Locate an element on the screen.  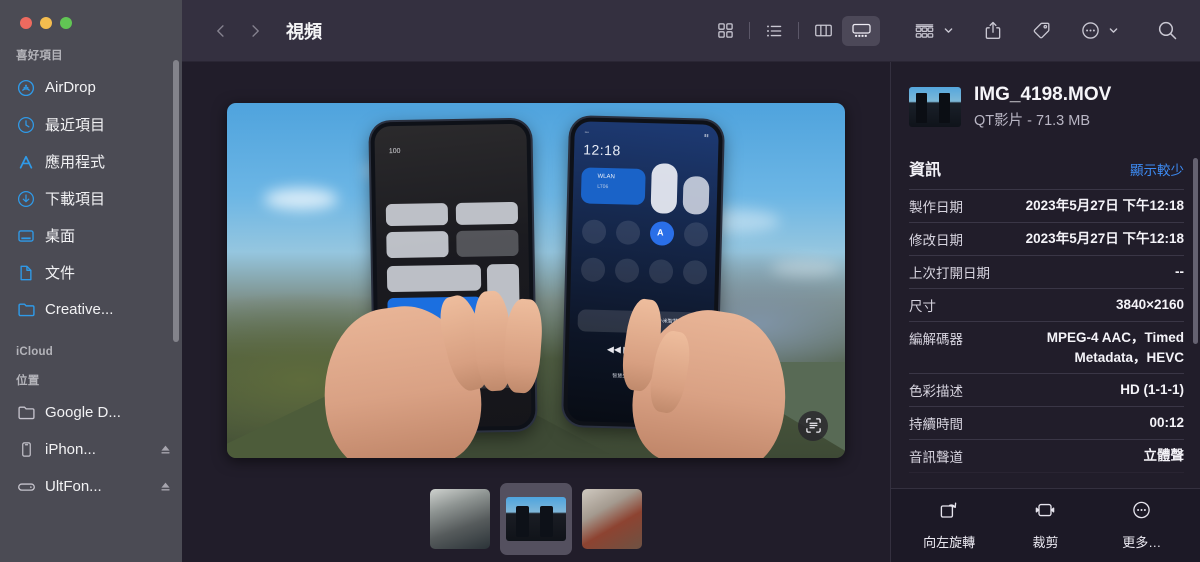
page-title: 視頻 is located at coordinates (304, 31).